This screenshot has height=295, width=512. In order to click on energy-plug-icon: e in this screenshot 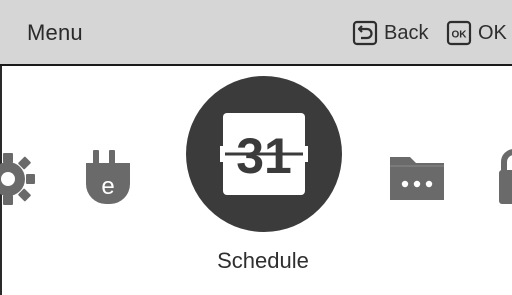, I will do `click(108, 177)`.